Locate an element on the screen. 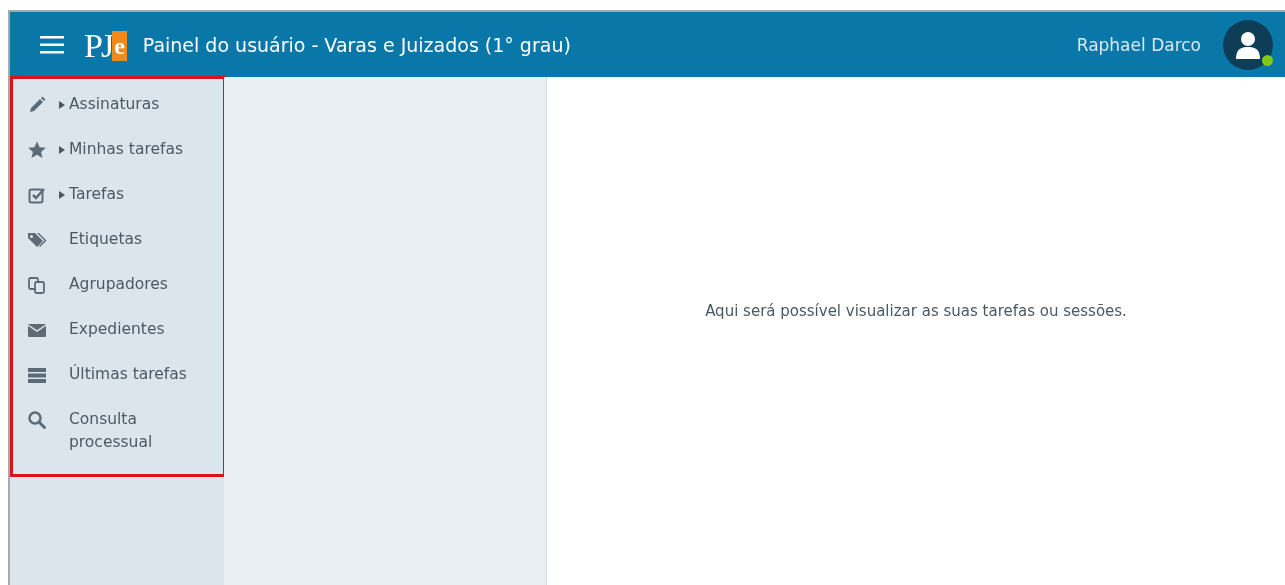 Image resolution: width=1285 pixels, height=585 pixels. copy-icon is located at coordinates (37, 285).